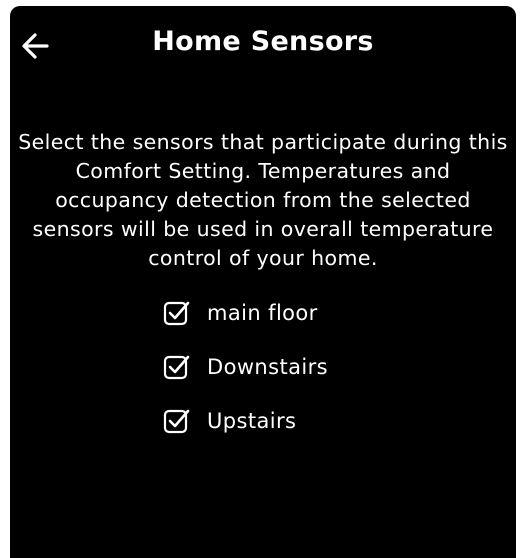 This screenshot has width=525, height=558. What do you see at coordinates (267, 367) in the screenshot?
I see `sensor-label: Downstairs` at bounding box center [267, 367].